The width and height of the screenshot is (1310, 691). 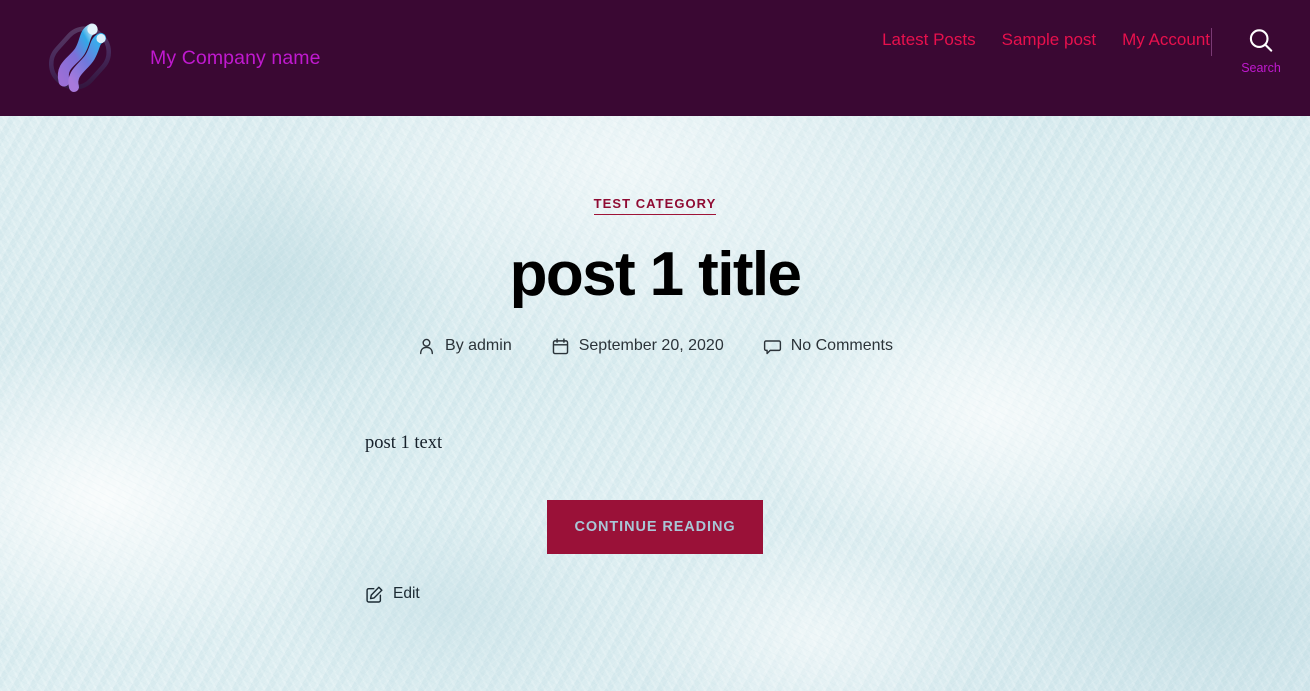 What do you see at coordinates (655, 332) in the screenshot?
I see `post-meta: By admin September 20, 2020 No Comments` at bounding box center [655, 332].